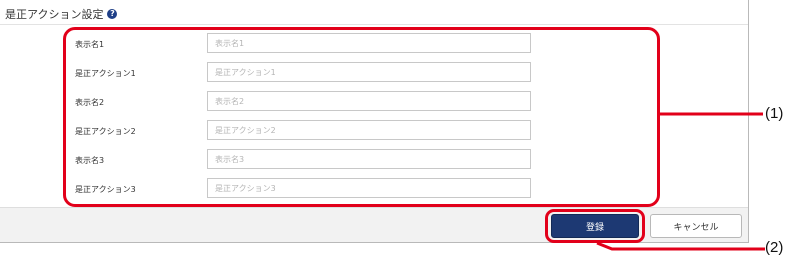  Describe the element at coordinates (774, 247) in the screenshot. I see `callout-label-2: (2)` at that location.